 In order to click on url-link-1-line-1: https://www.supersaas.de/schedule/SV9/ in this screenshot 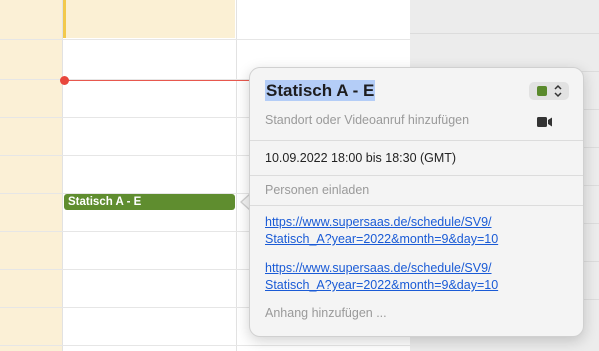, I will do `click(378, 222)`.